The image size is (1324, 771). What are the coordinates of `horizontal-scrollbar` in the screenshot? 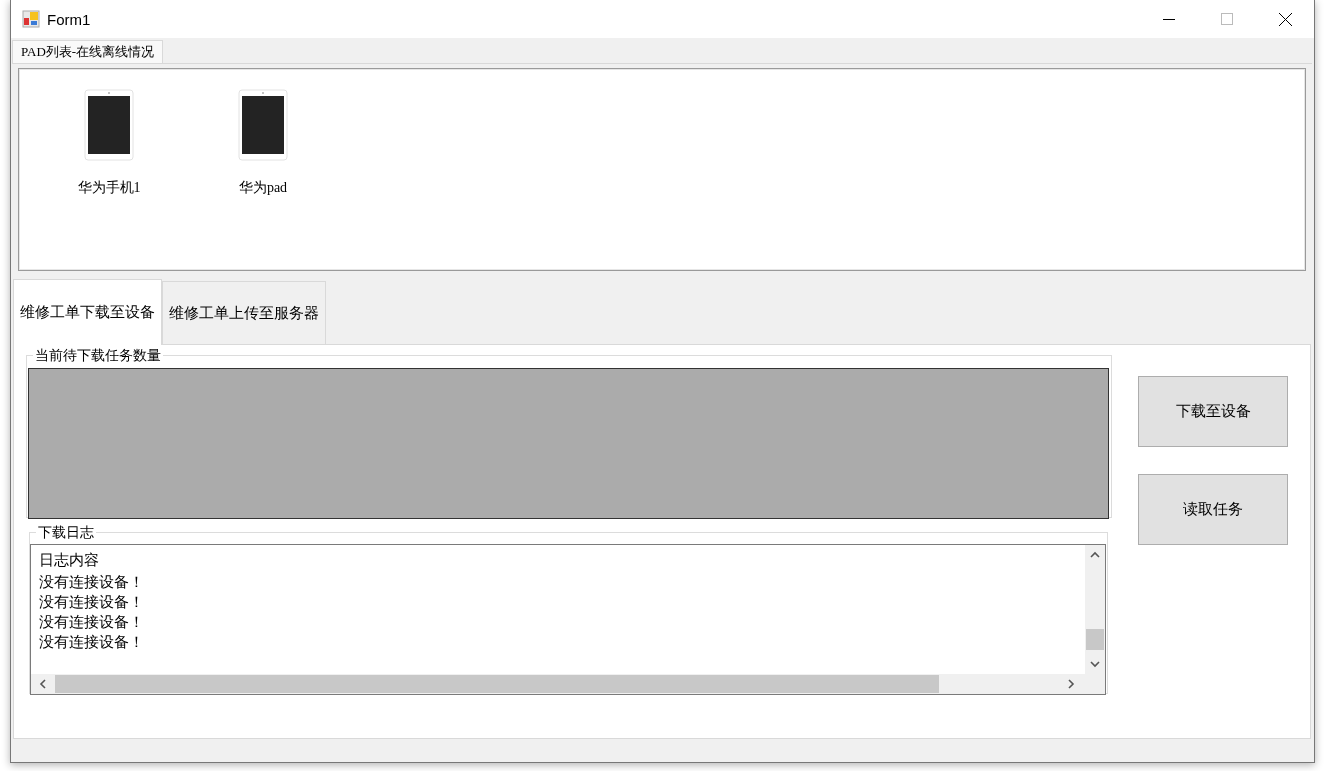 It's located at (568, 684).